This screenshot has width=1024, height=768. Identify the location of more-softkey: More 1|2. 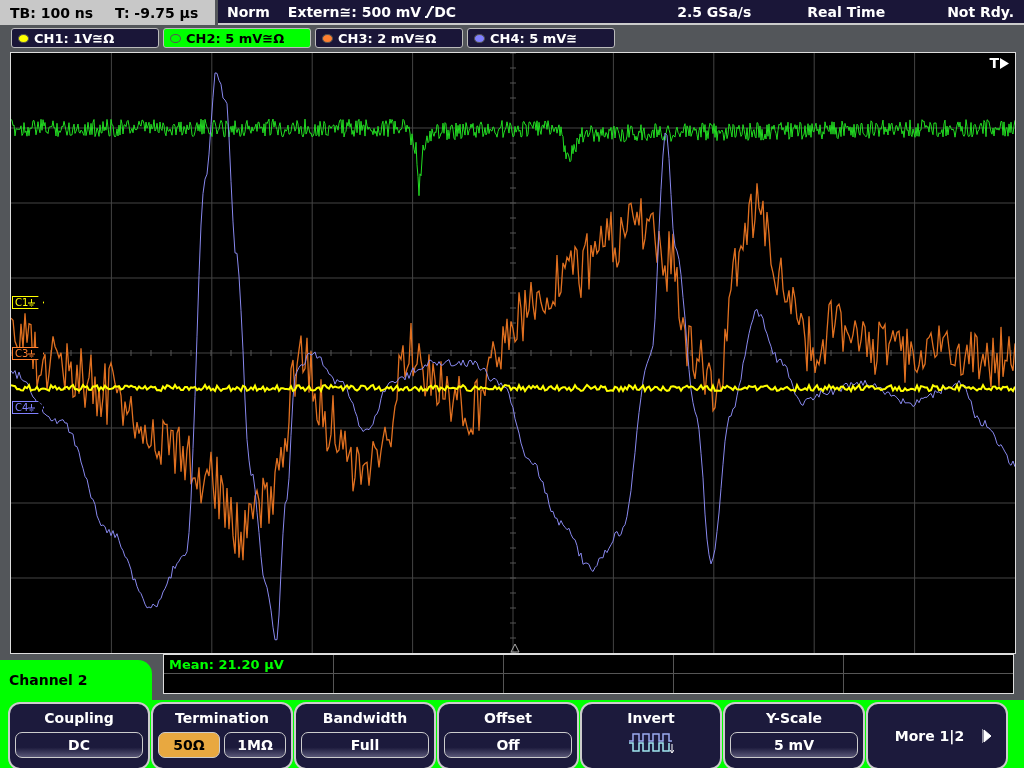
(937, 735).